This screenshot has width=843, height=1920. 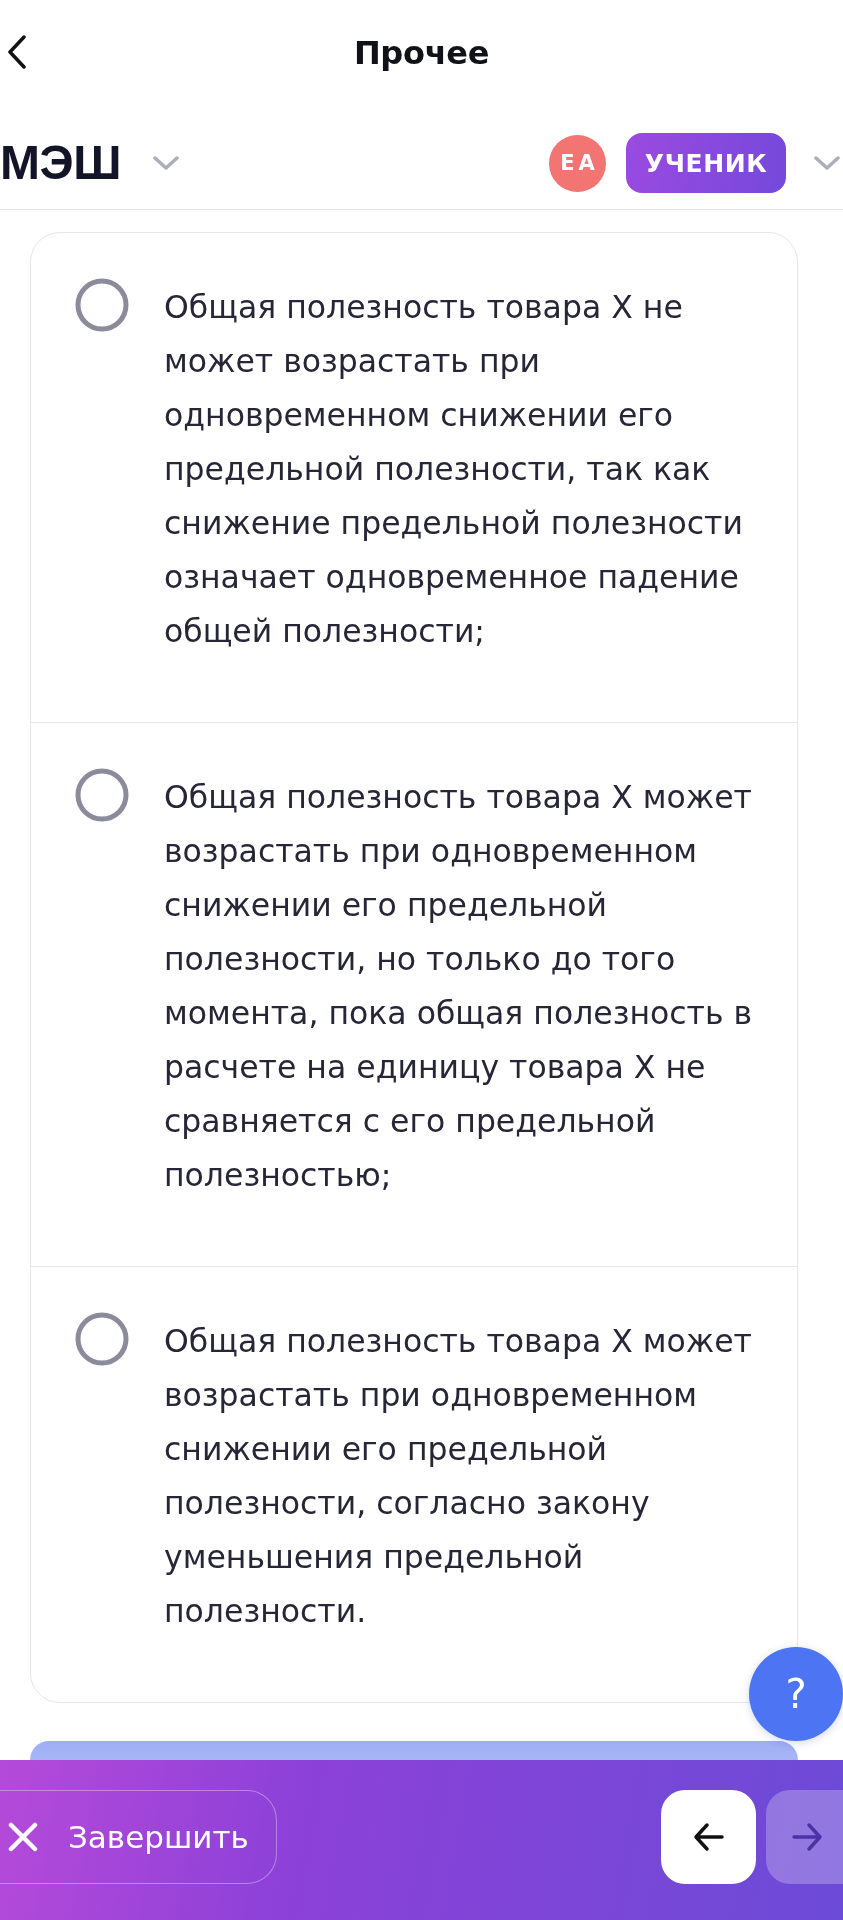 I want to click on option-text: Общая полезность товара Х может возрастать при одновременном снижении его предельной полезности, согласно закону уменьшения предельной полезности., so click(x=458, y=1476).